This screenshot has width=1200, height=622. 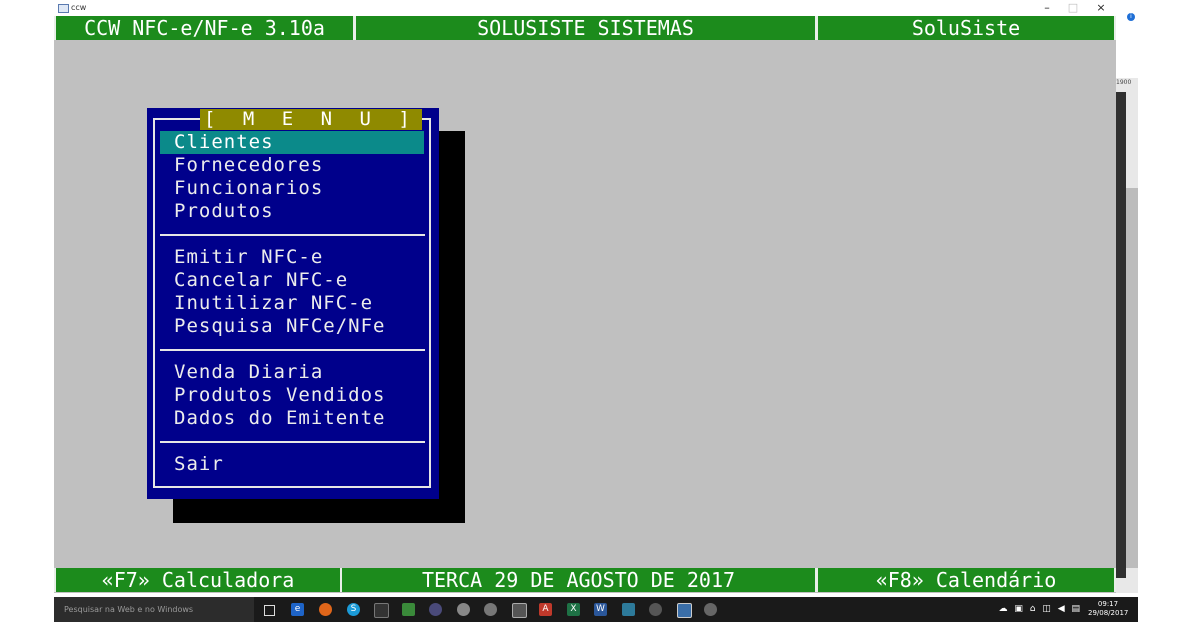 I want to click on monitor-icon, so click(x=628, y=609).